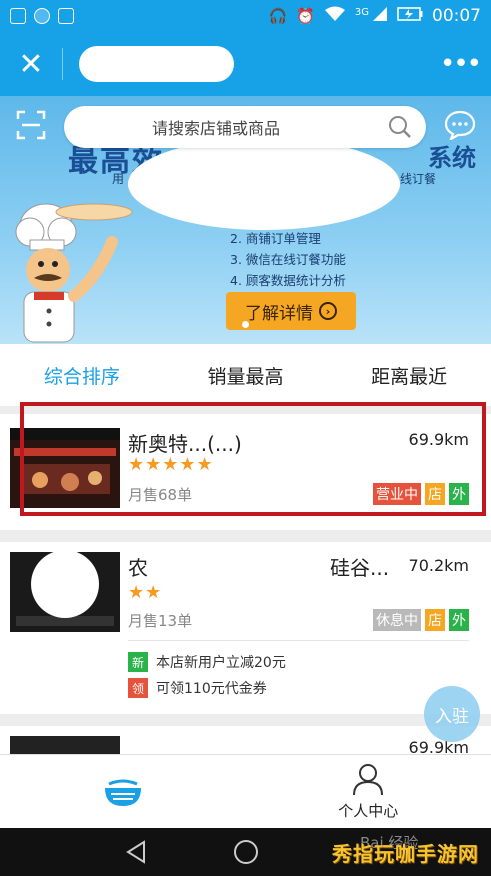 This screenshot has width=491, height=876. What do you see at coordinates (118, 179) in the screenshot?
I see `banner-subtitle-left: 用` at bounding box center [118, 179].